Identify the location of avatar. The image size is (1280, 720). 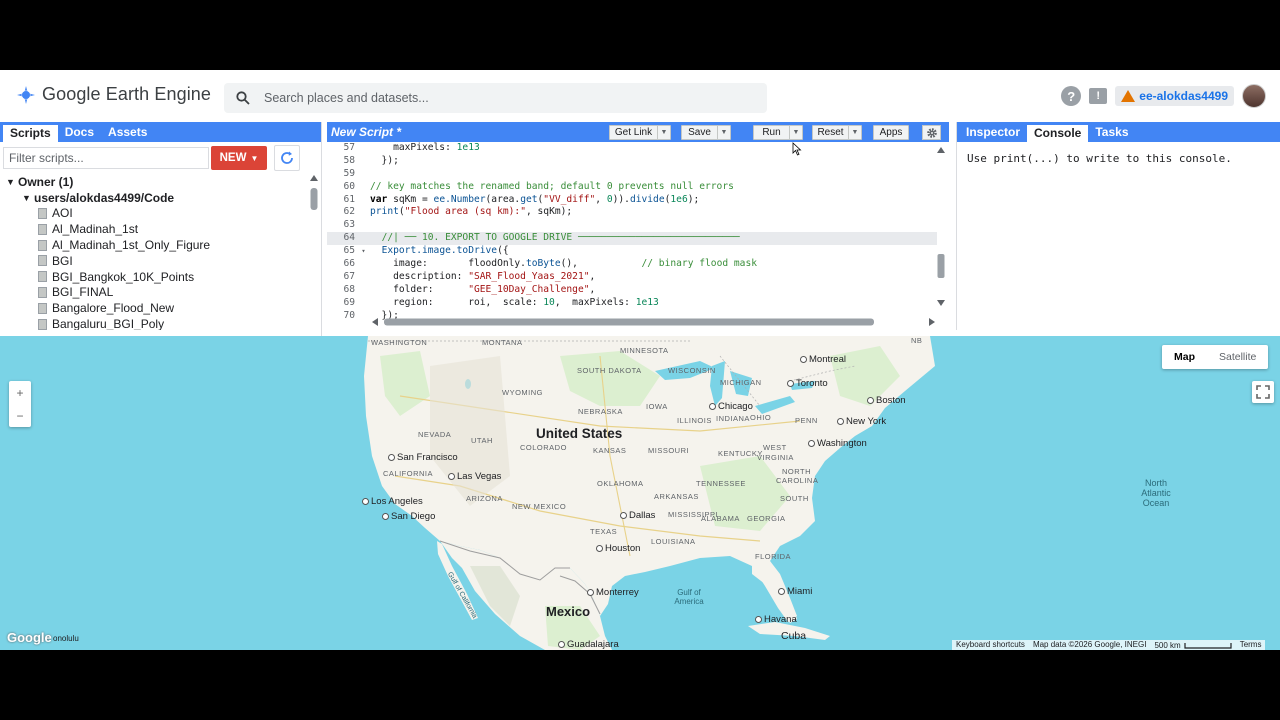
(1254, 96).